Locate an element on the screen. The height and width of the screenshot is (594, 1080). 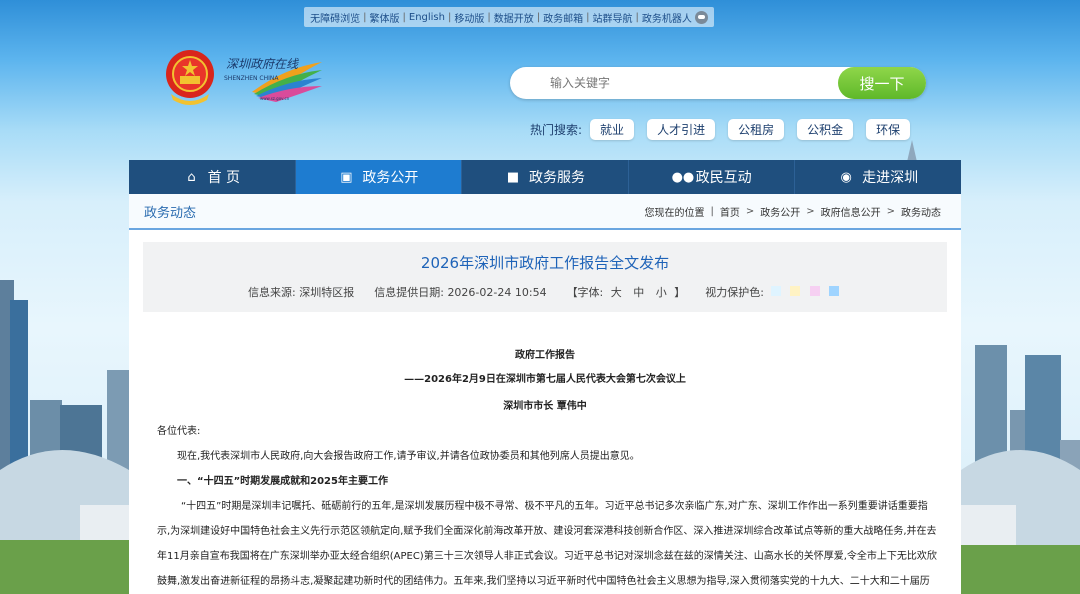
breadcrumb-location-label: 您现在的位置 is located at coordinates (674, 213).